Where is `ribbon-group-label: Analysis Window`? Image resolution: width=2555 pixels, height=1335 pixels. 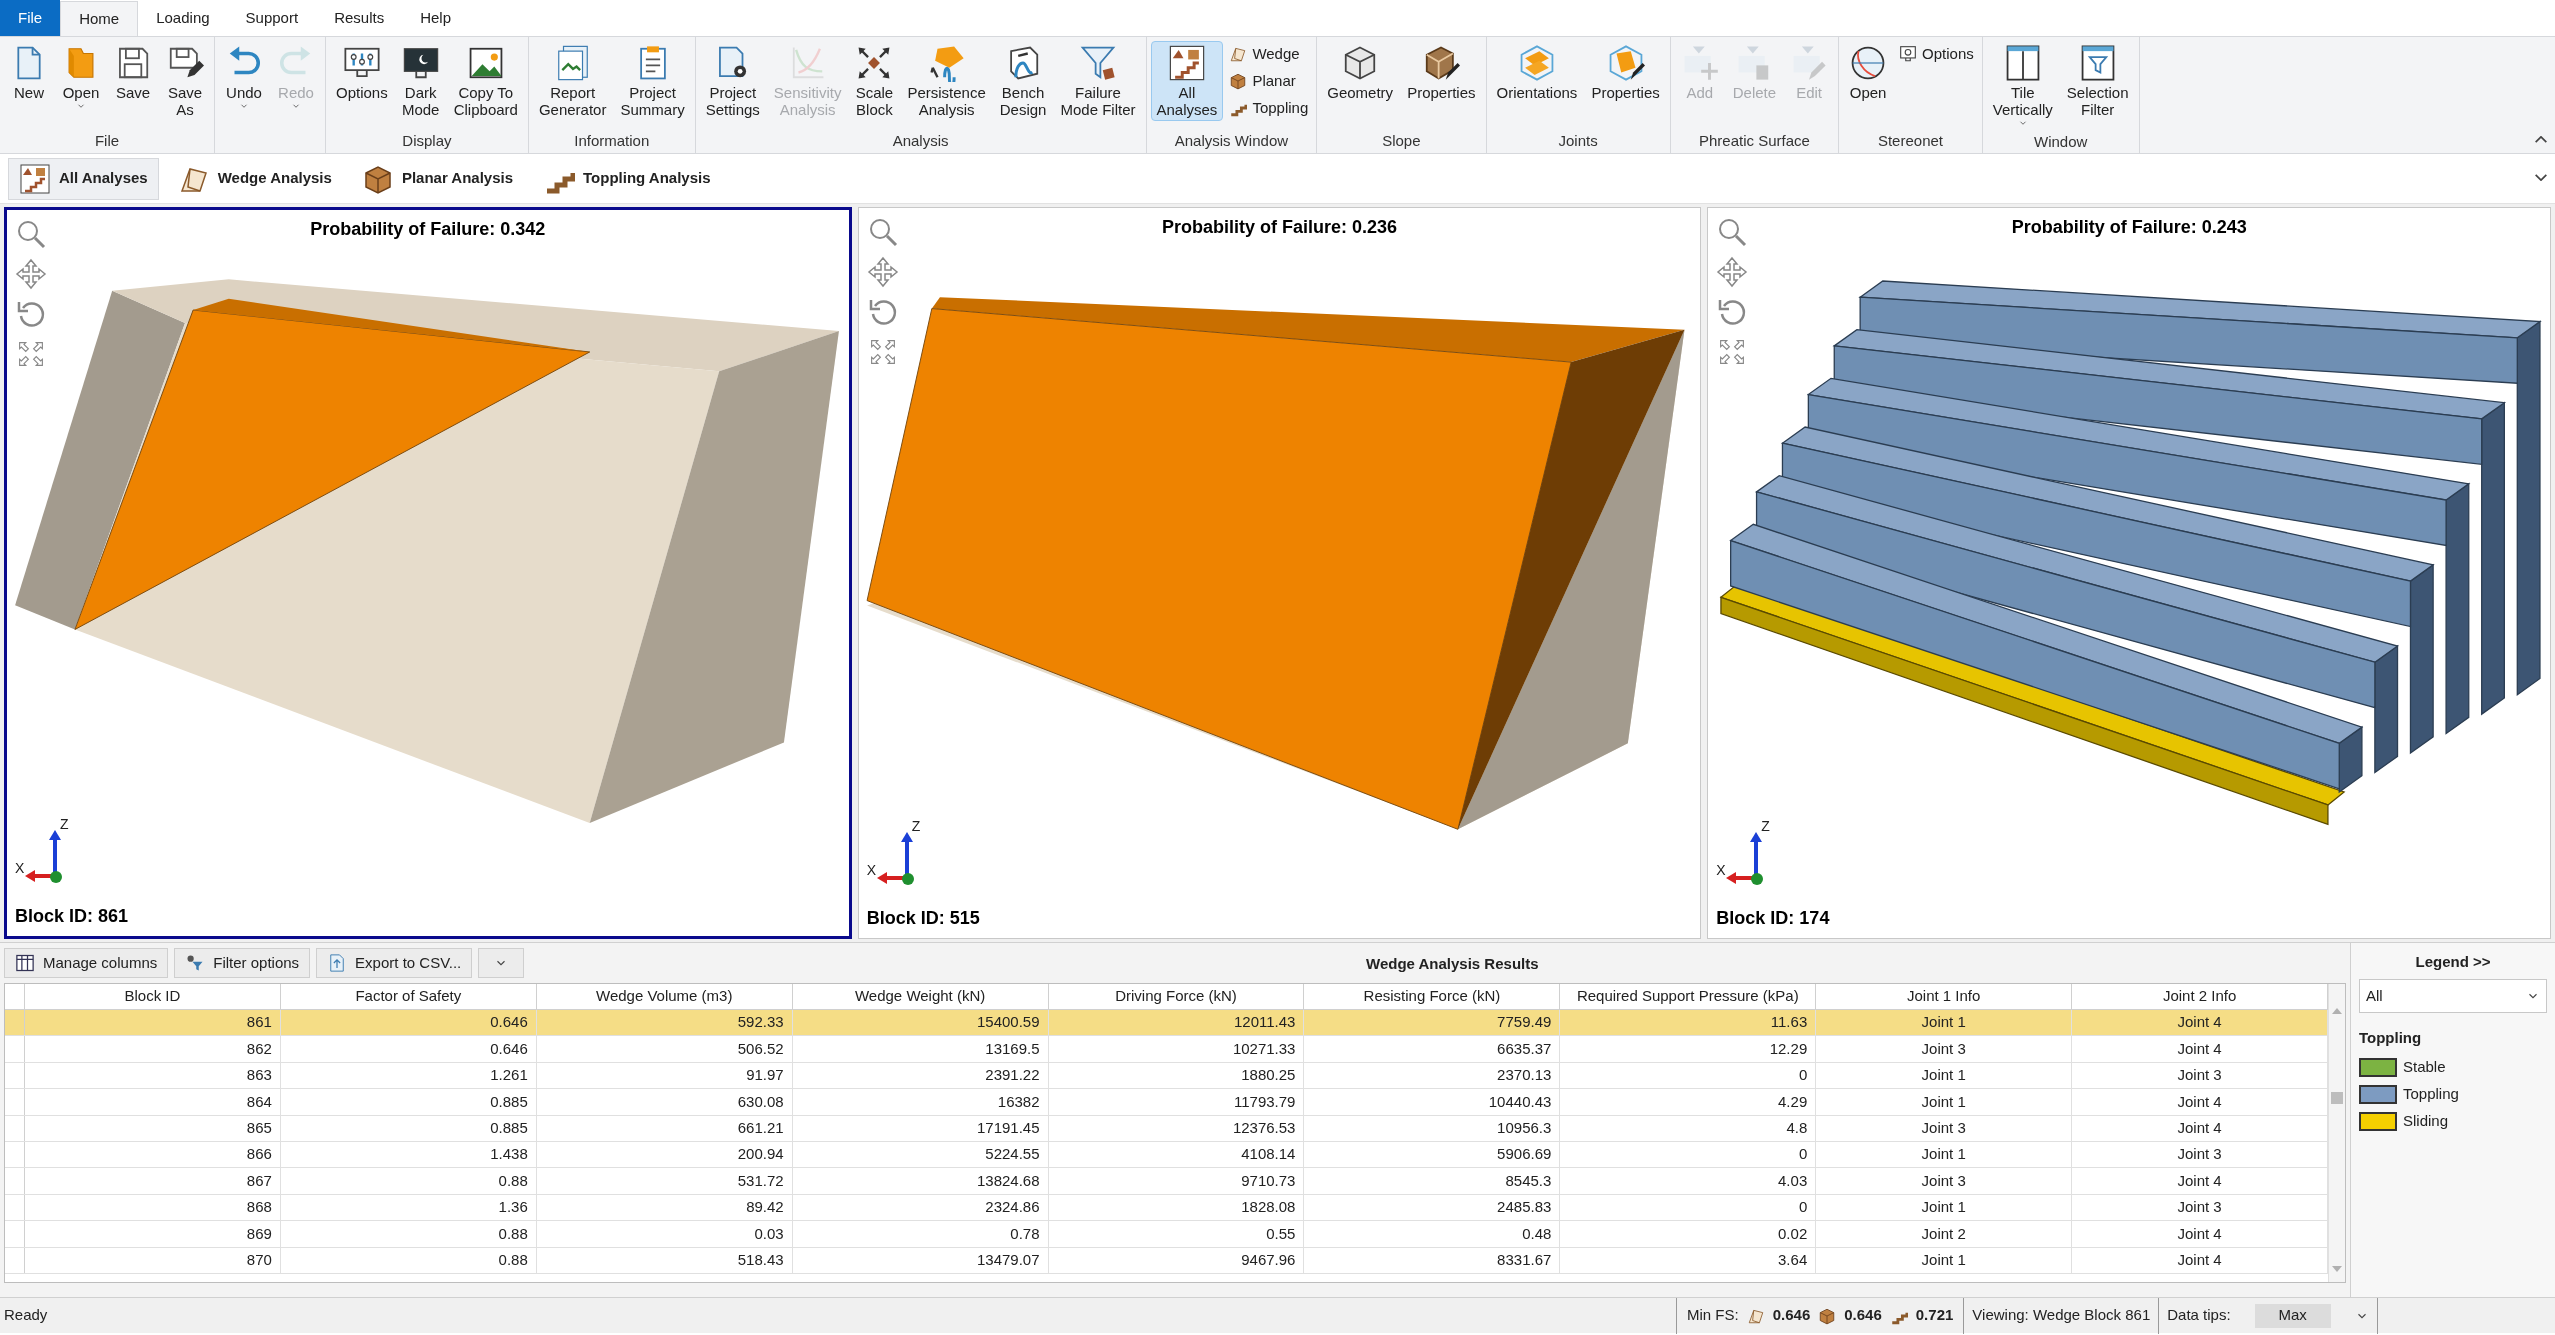
ribbon-group-label: Analysis Window is located at coordinates (1231, 140).